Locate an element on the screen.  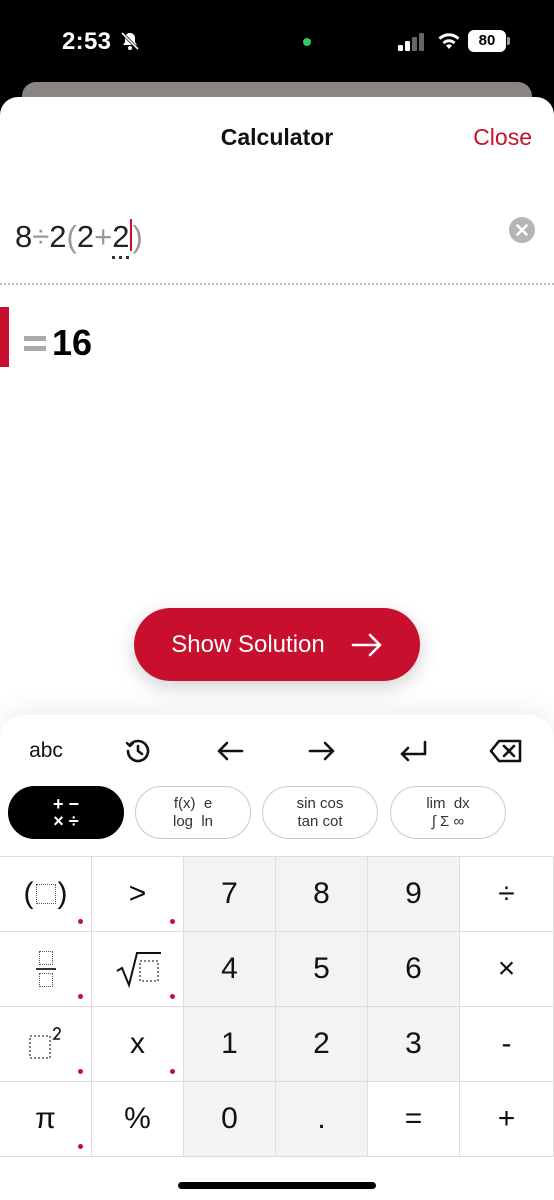
expr-open-paren: ( is located at coordinates (71, 236).